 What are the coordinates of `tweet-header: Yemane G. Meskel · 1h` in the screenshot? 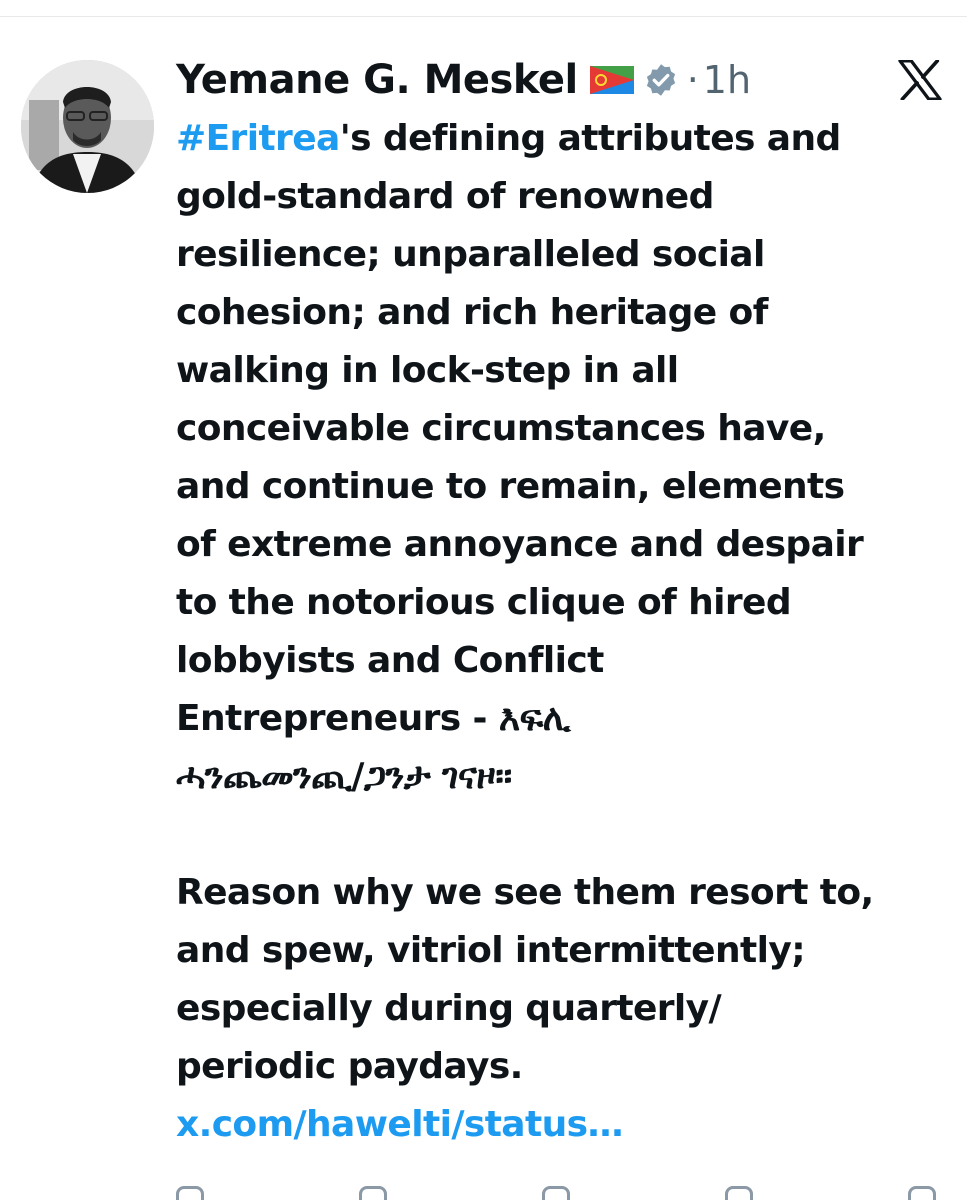 It's located at (463, 80).